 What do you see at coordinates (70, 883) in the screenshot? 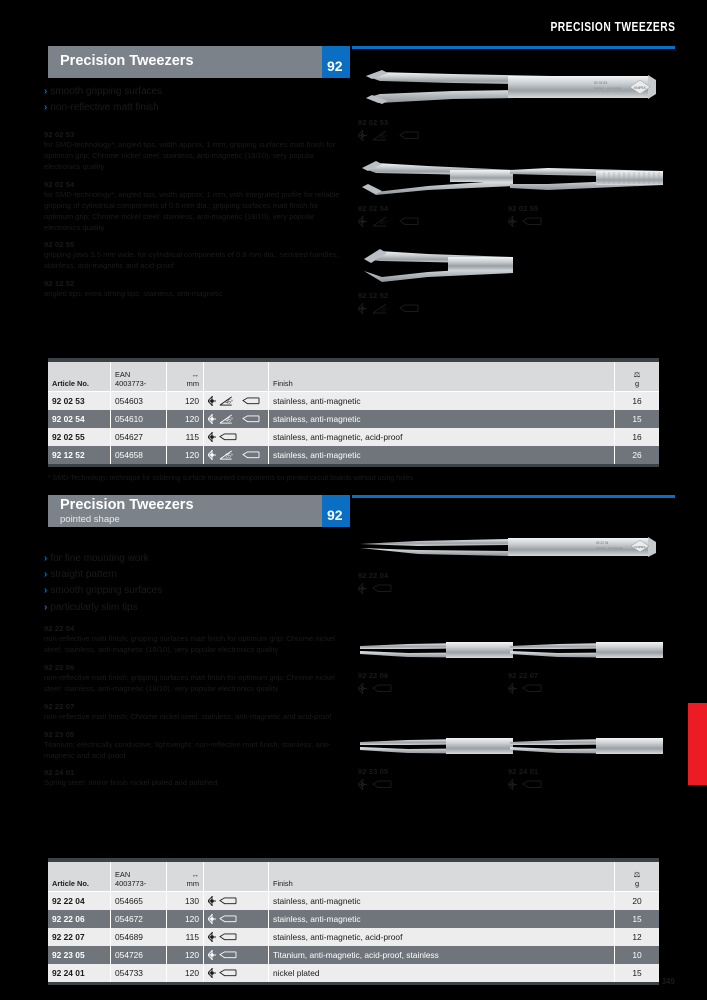
I see `col-article-no: Article No.` at bounding box center [70, 883].